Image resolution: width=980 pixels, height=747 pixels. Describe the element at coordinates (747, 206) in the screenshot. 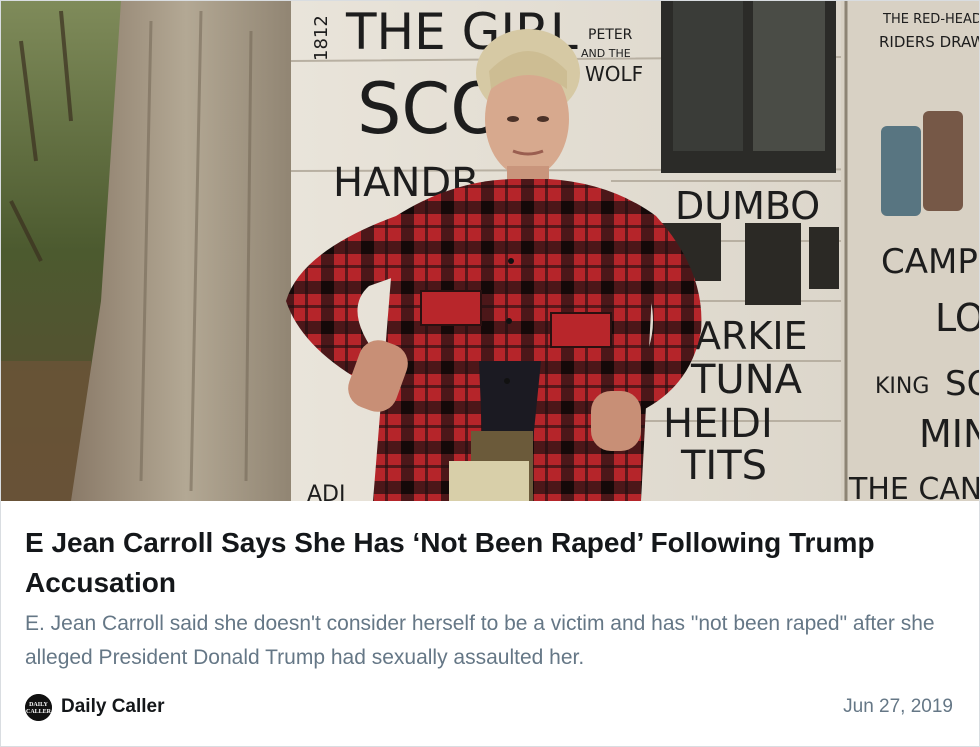

I see `wall-text-dumbo: DUMBO` at that location.